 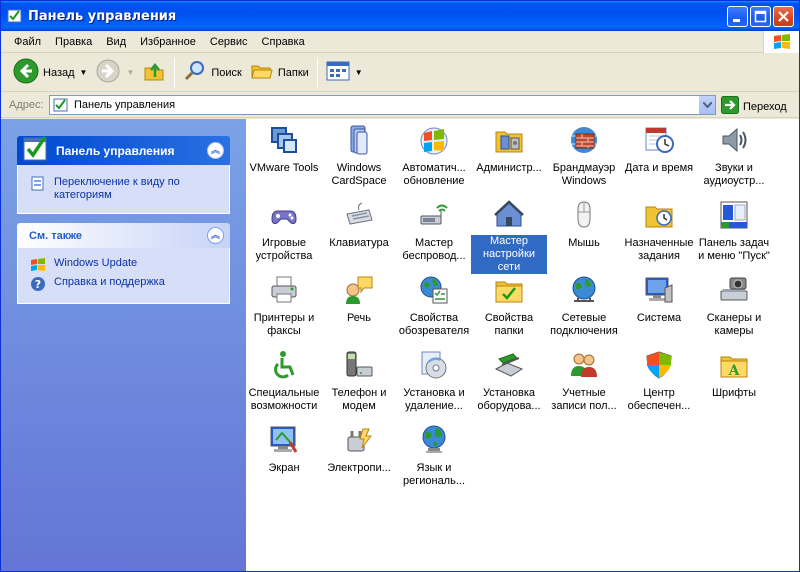 What do you see at coordinates (734, 365) in the screenshot?
I see `fonts-icon: A` at bounding box center [734, 365].